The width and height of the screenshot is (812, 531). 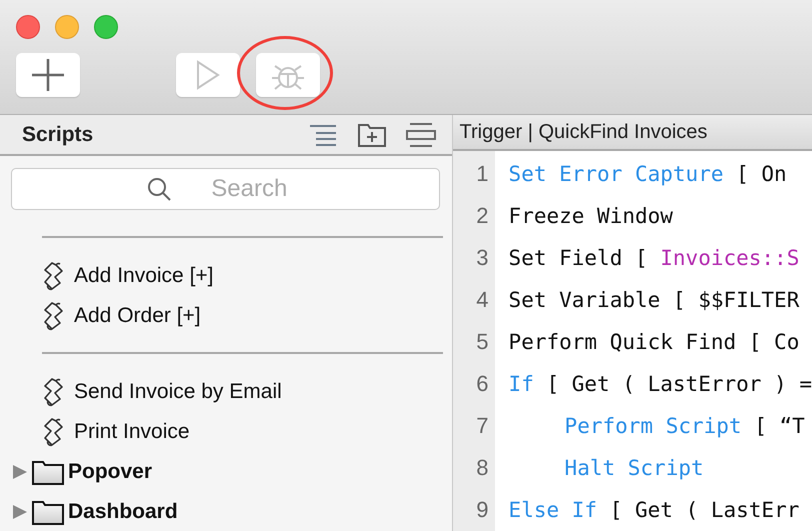 I want to click on zoom-button, so click(x=106, y=27).